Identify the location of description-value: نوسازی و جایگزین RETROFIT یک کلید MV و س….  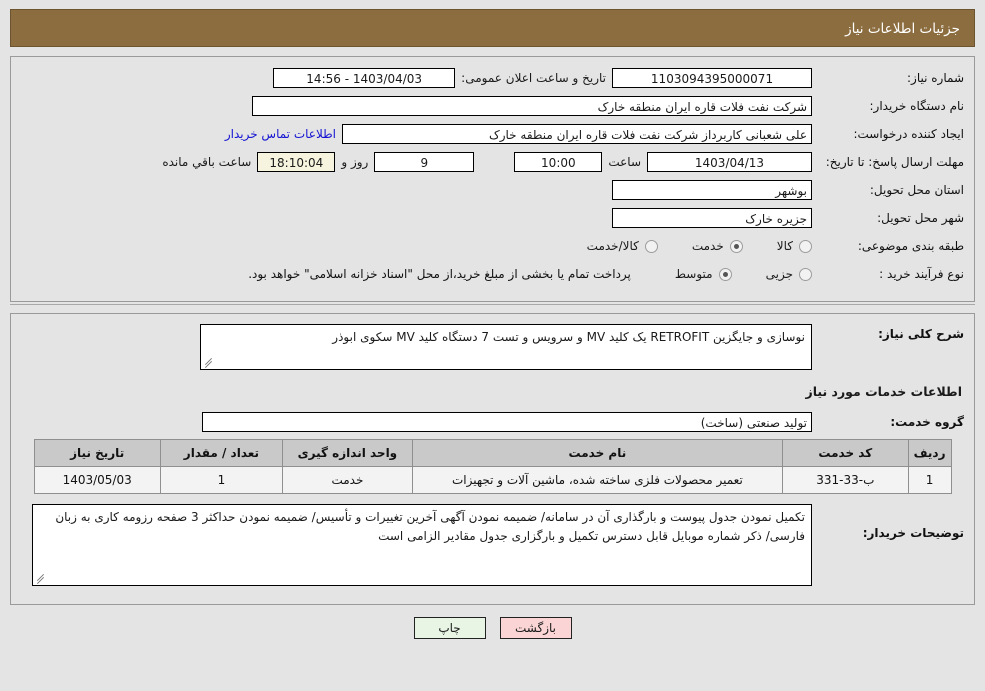
(506, 347).